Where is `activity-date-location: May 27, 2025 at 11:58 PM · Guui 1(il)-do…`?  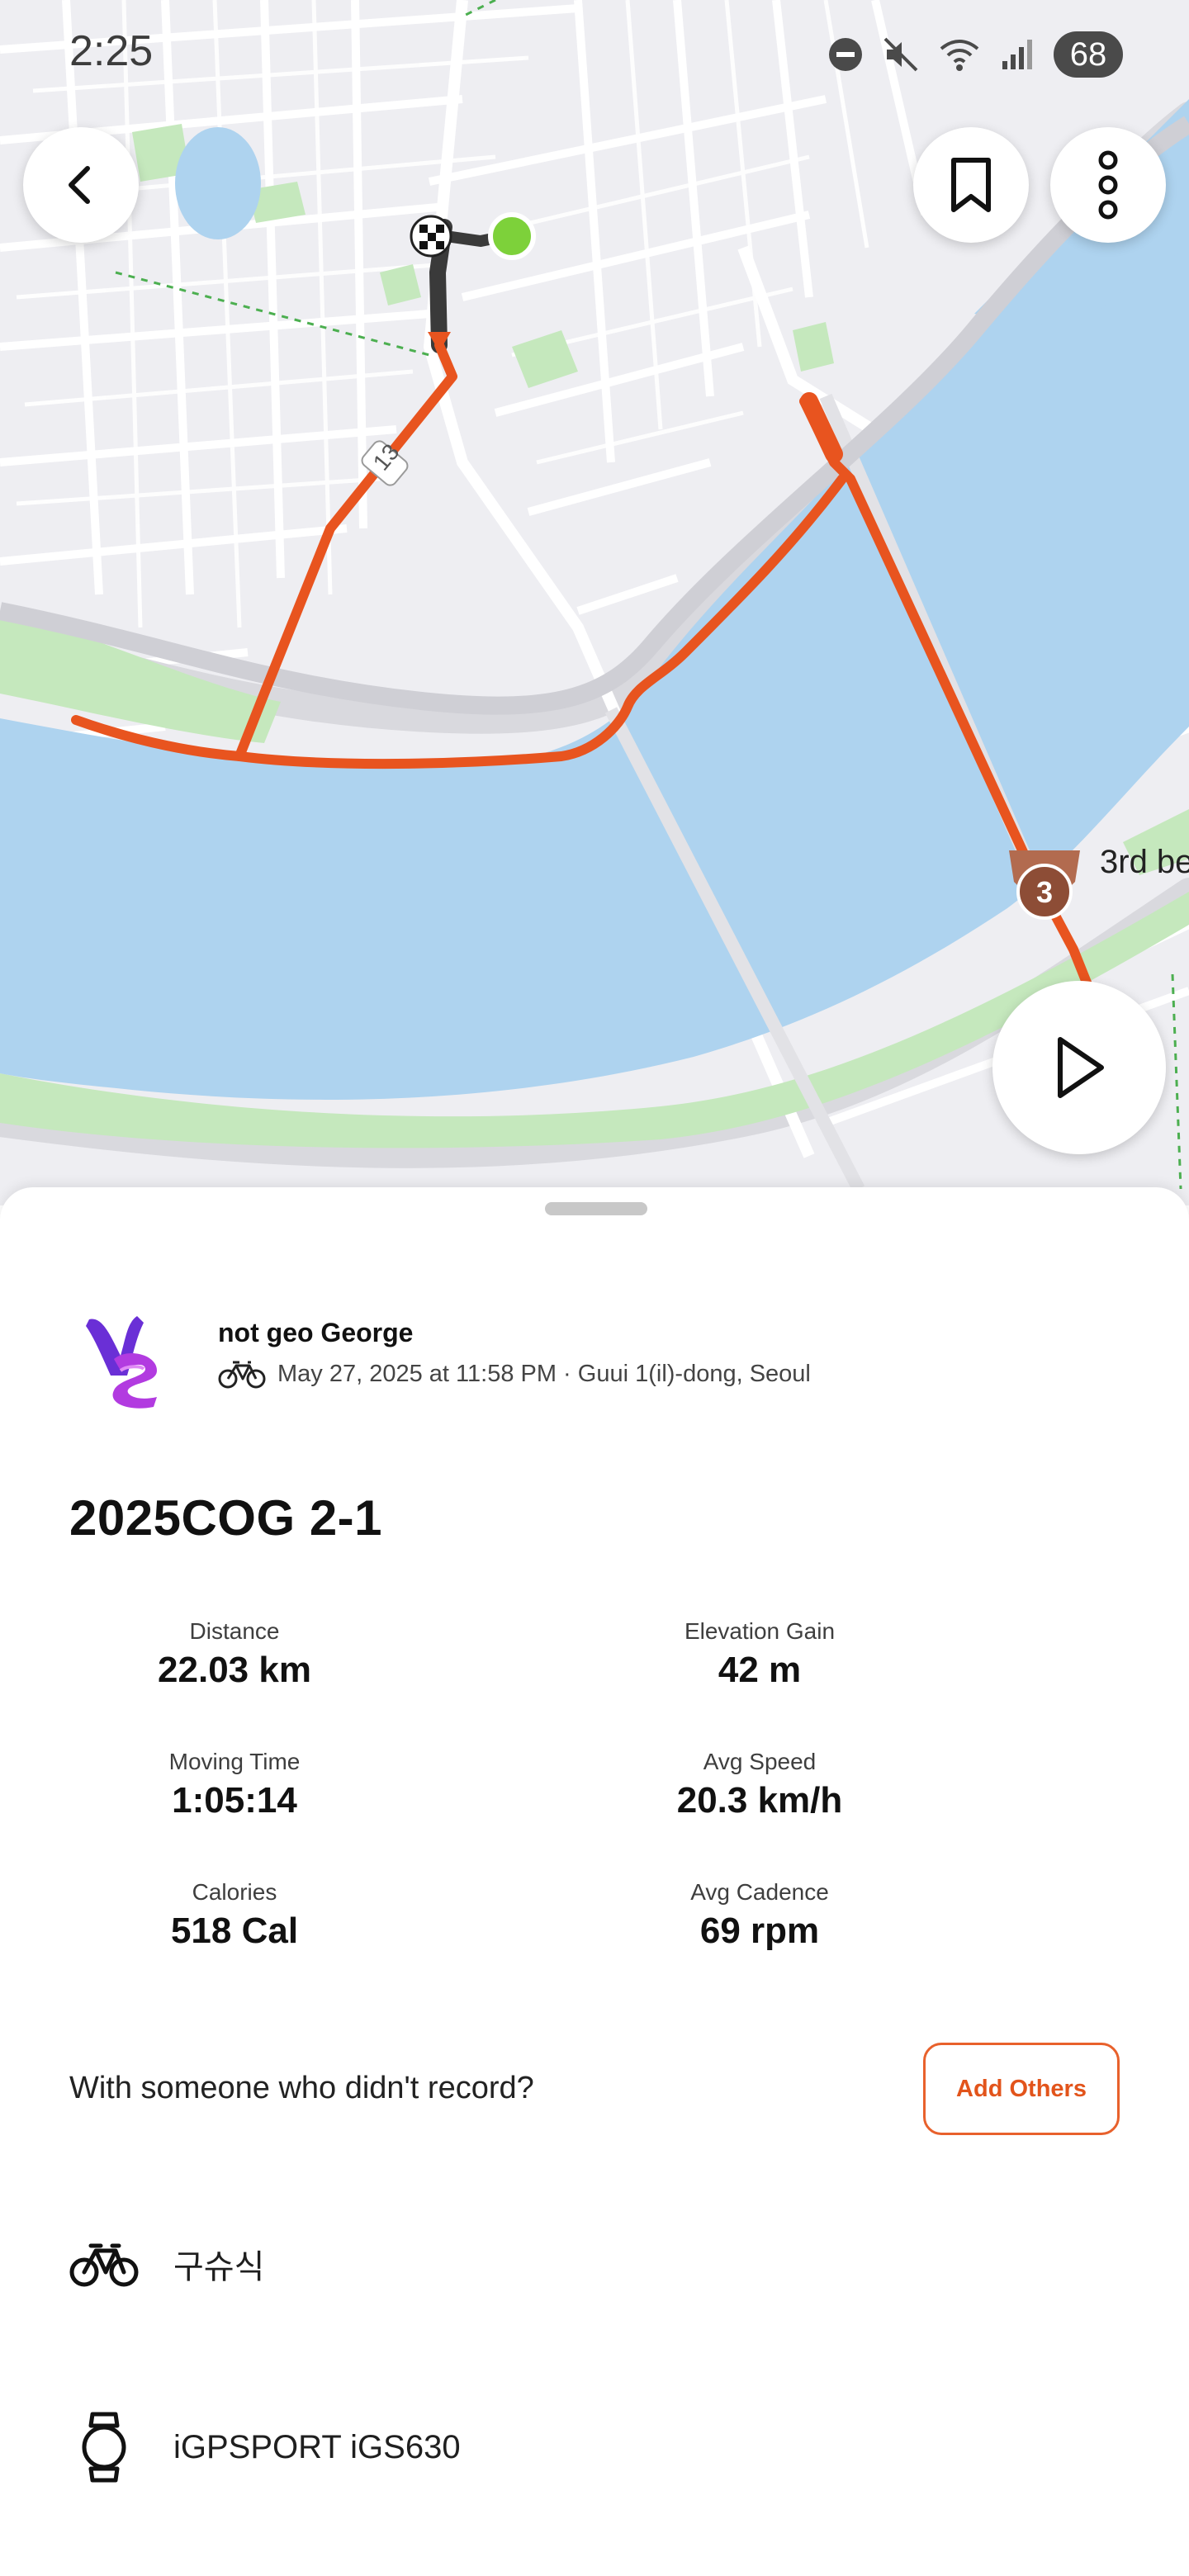 activity-date-location: May 27, 2025 at 11:58 PM · Guui 1(il)-do… is located at coordinates (544, 1373).